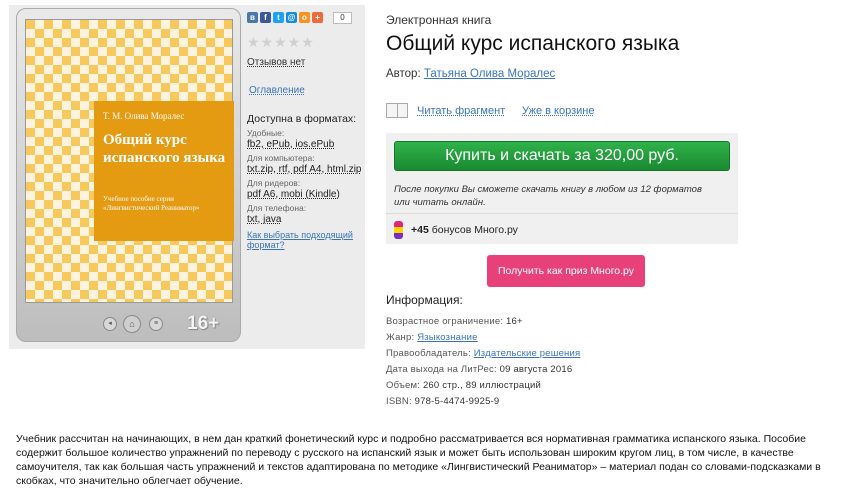 The height and width of the screenshot is (492, 842). Describe the element at coordinates (463, 385) in the screenshot. I see `info-volume: Объем: 260 стр., 89 иллюстраций` at that location.